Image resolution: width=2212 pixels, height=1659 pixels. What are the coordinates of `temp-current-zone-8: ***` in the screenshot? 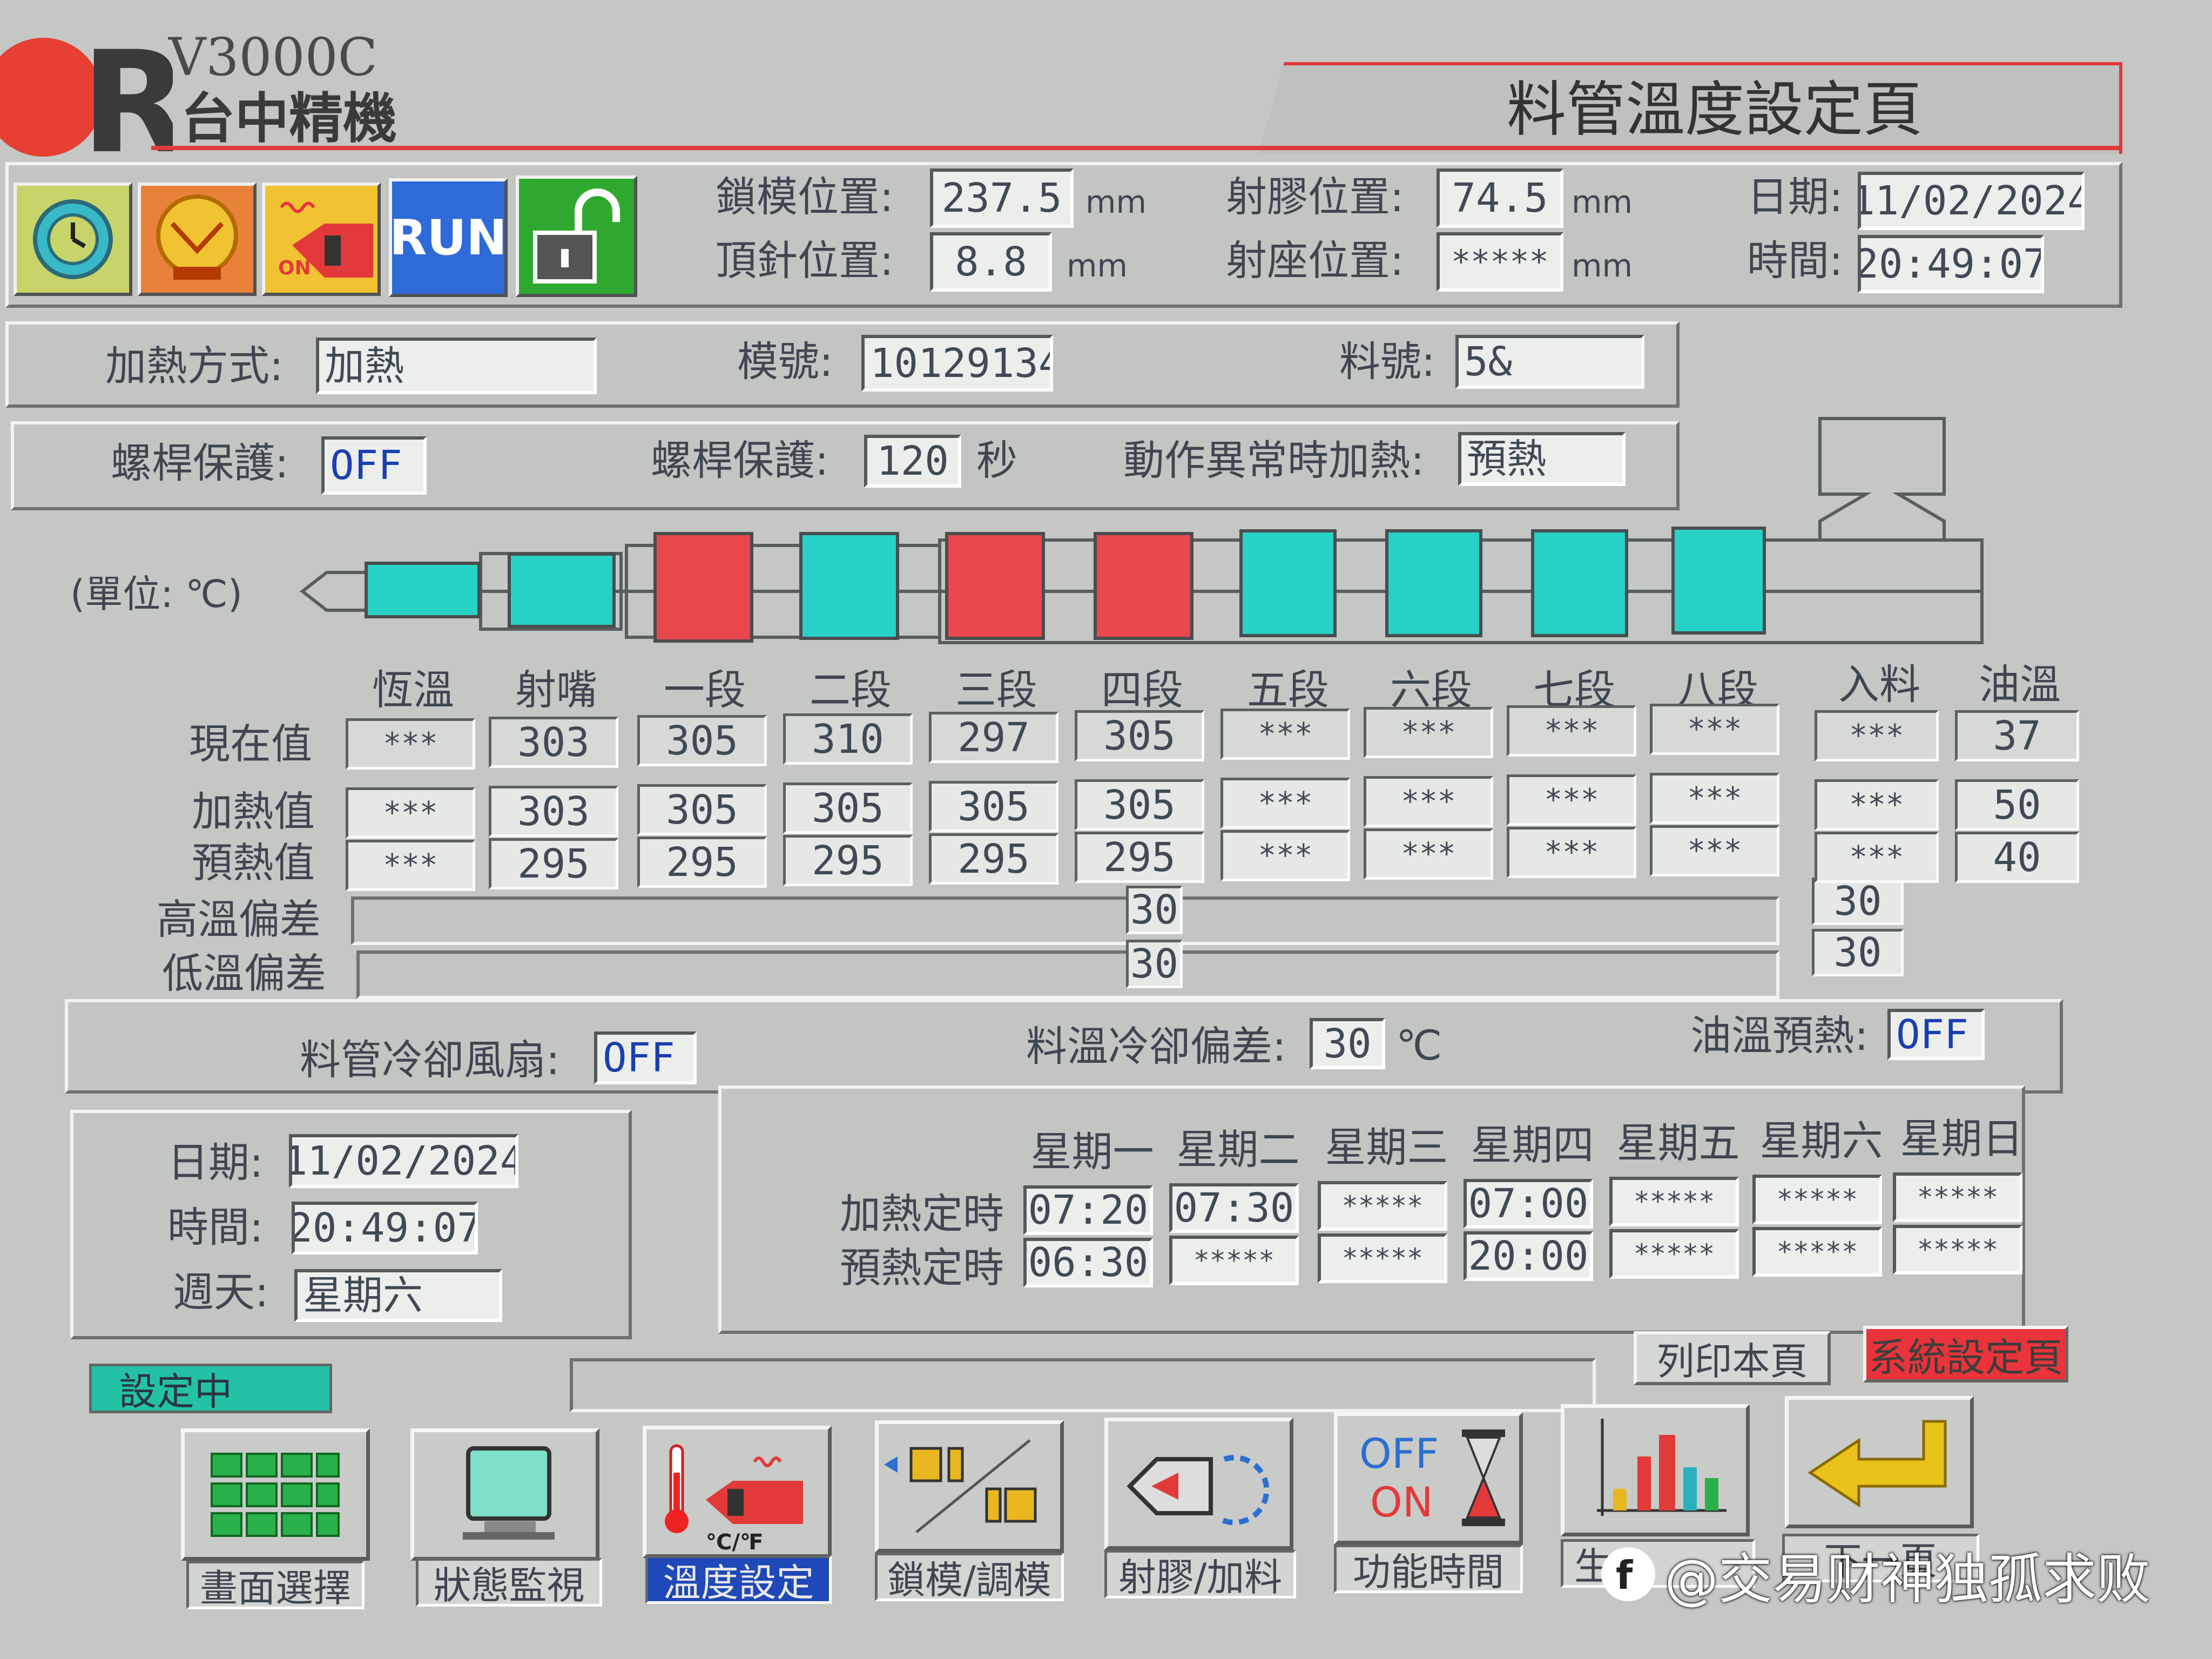 It's located at (1571, 731).